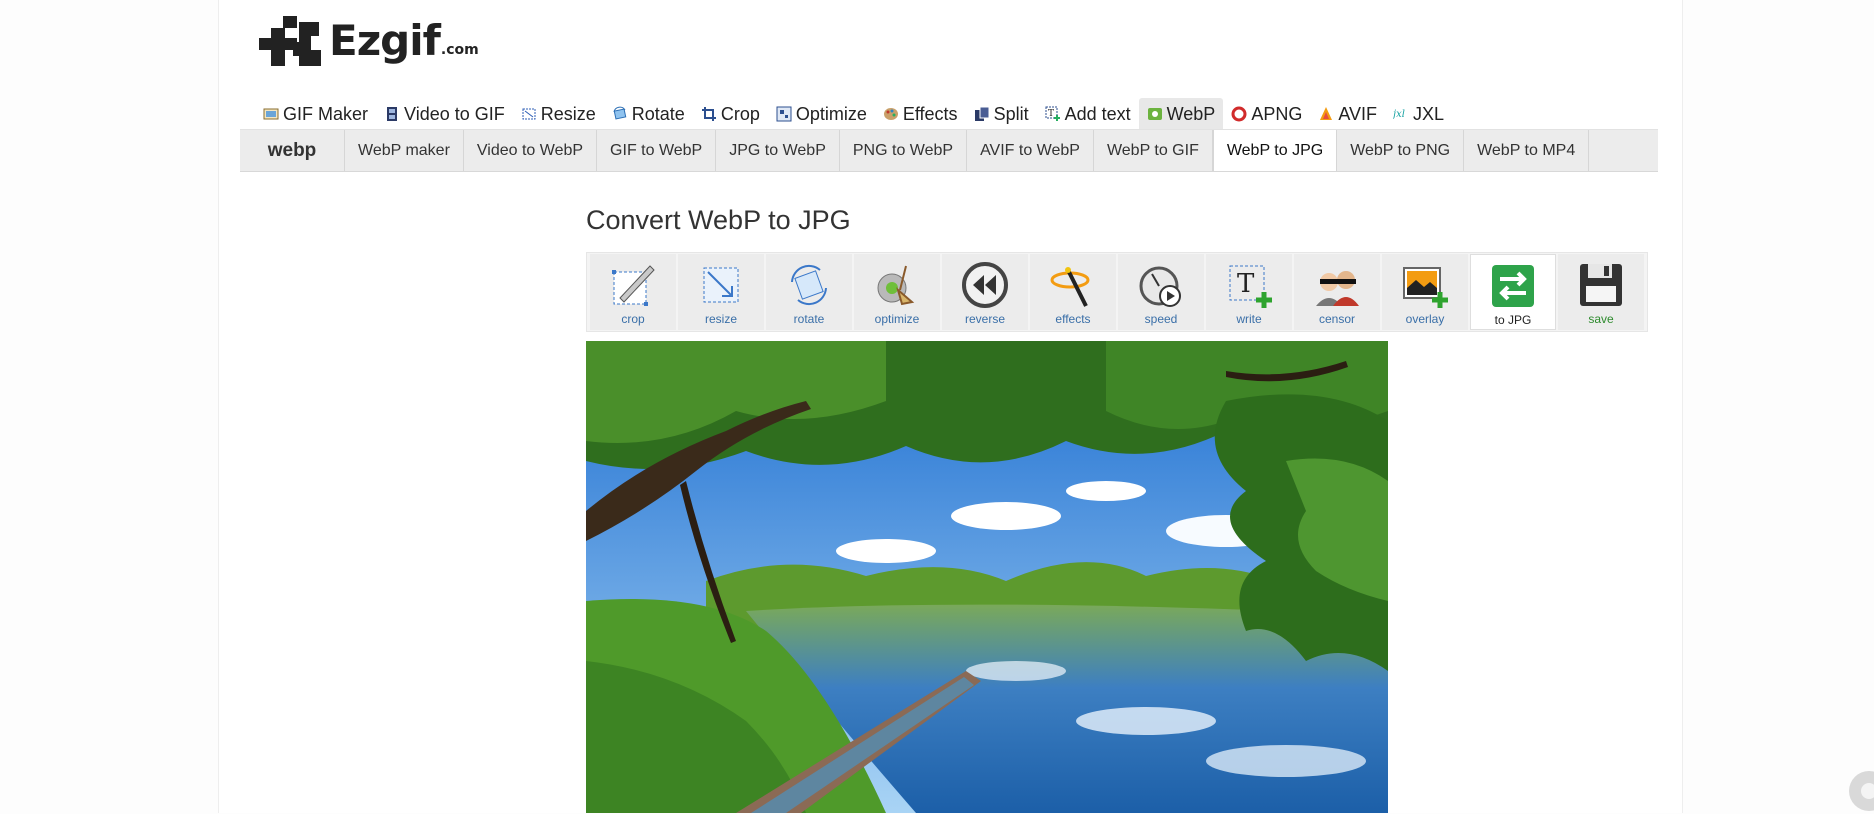 This screenshot has width=1874, height=814. I want to click on tool-label: write, so click(1249, 319).